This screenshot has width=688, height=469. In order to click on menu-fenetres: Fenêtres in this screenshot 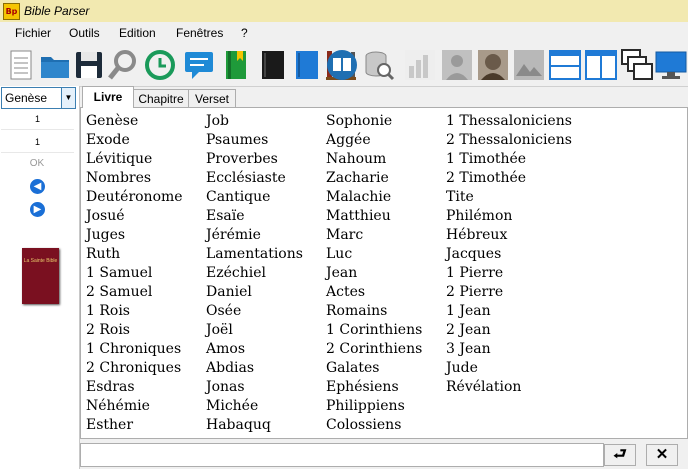, I will do `click(199, 33)`.